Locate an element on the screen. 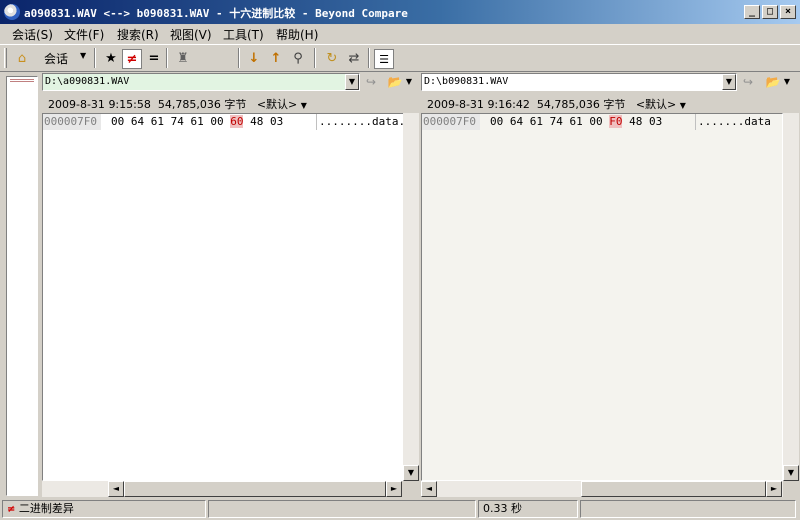 The width and height of the screenshot is (800, 520). left-redirect-icon: ↪ is located at coordinates (371, 82).